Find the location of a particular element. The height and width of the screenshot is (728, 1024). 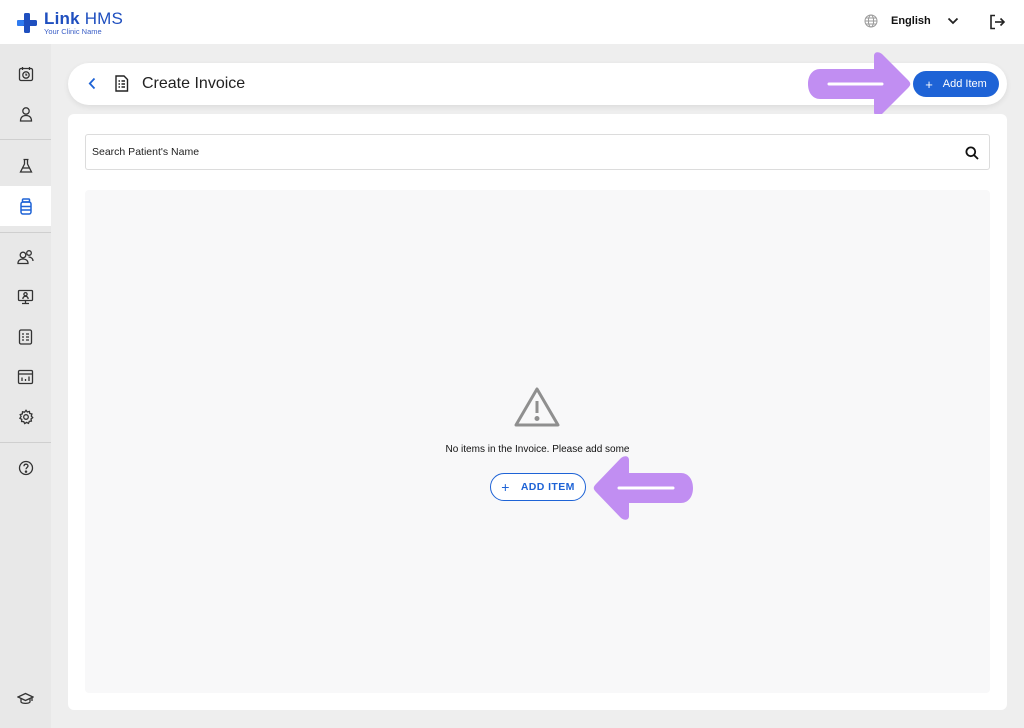

sidebar-item-help is located at coordinates (25, 468).